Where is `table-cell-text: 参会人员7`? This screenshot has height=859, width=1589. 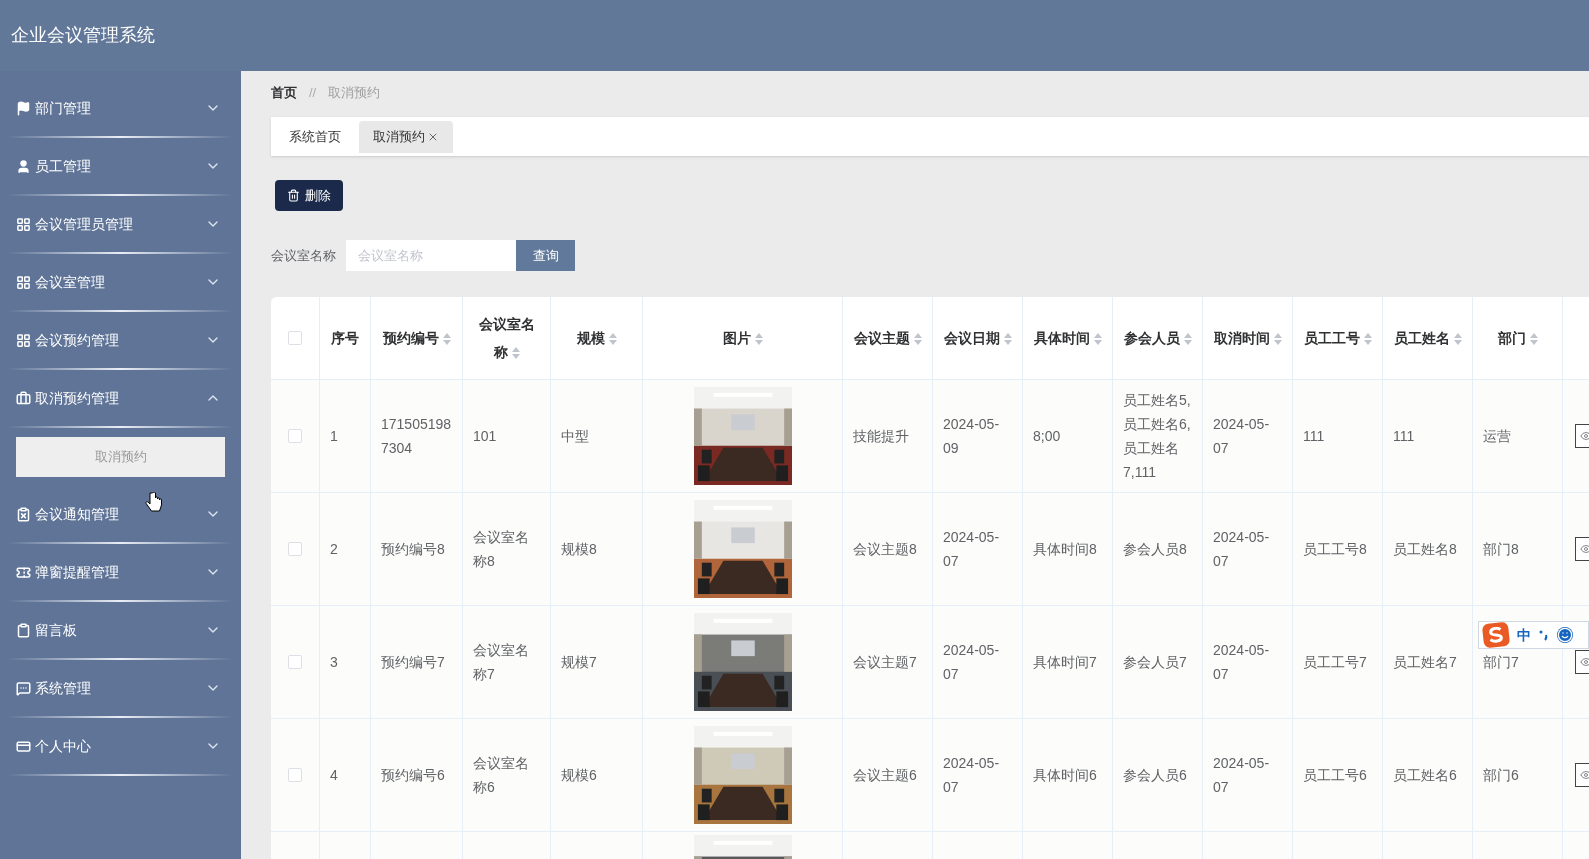
table-cell-text: 参会人员7 is located at coordinates (1155, 662).